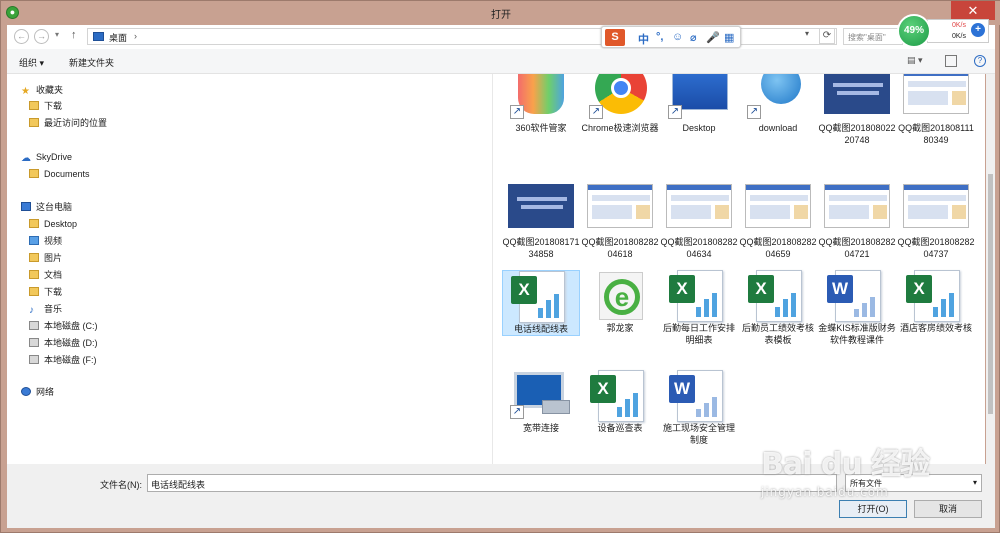 Image resolution: width=1000 pixels, height=533 pixels. I want to click on ime-toolbox-icon: ▦, so click(729, 37).